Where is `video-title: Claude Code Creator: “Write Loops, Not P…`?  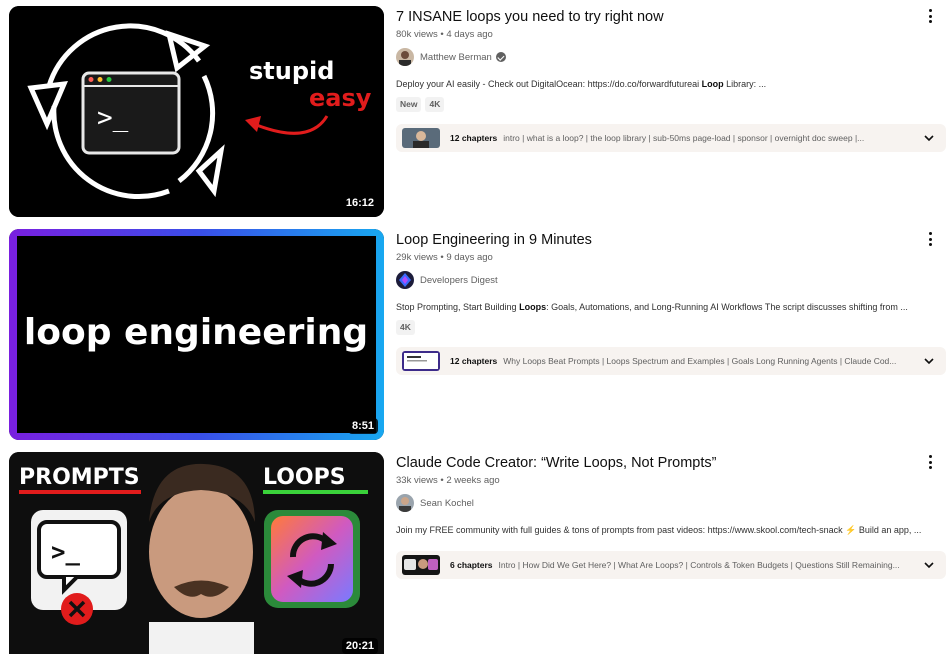
video-title: Claude Code Creator: “Write Loops, Not P… is located at coordinates (556, 463).